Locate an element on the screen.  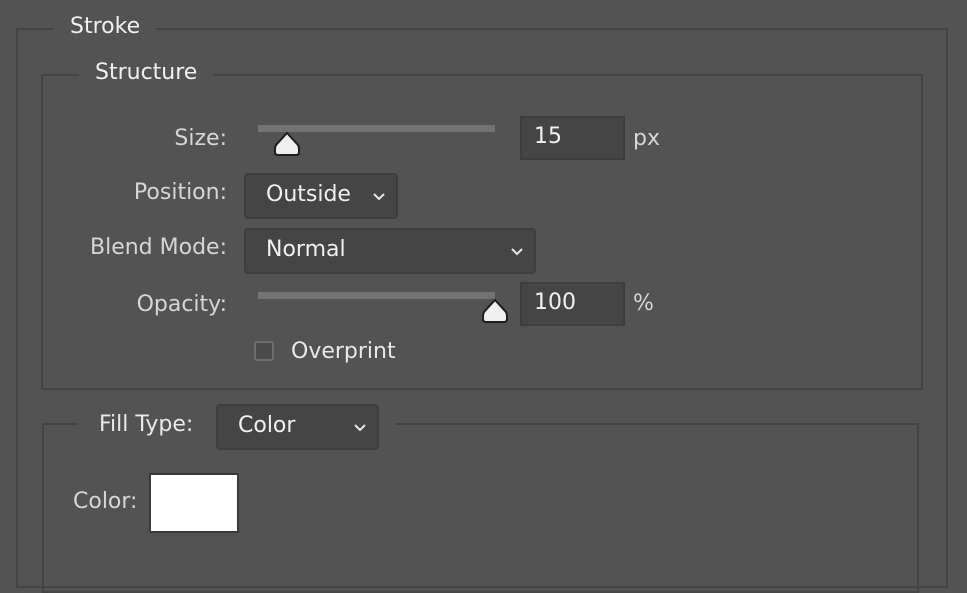
blend-mode-label: Blend Mode: is located at coordinates (158, 247).